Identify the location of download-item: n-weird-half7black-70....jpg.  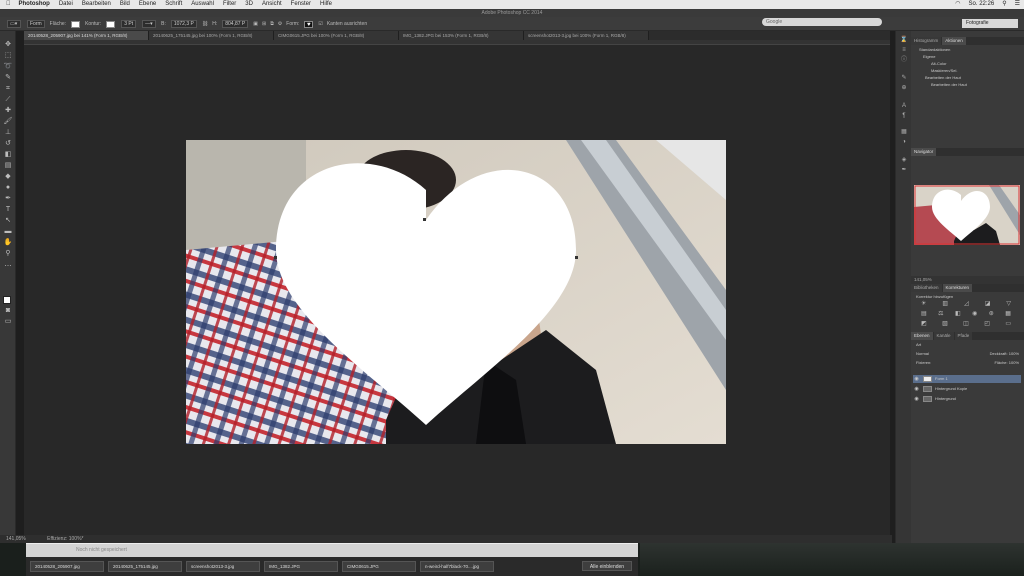
(457, 566).